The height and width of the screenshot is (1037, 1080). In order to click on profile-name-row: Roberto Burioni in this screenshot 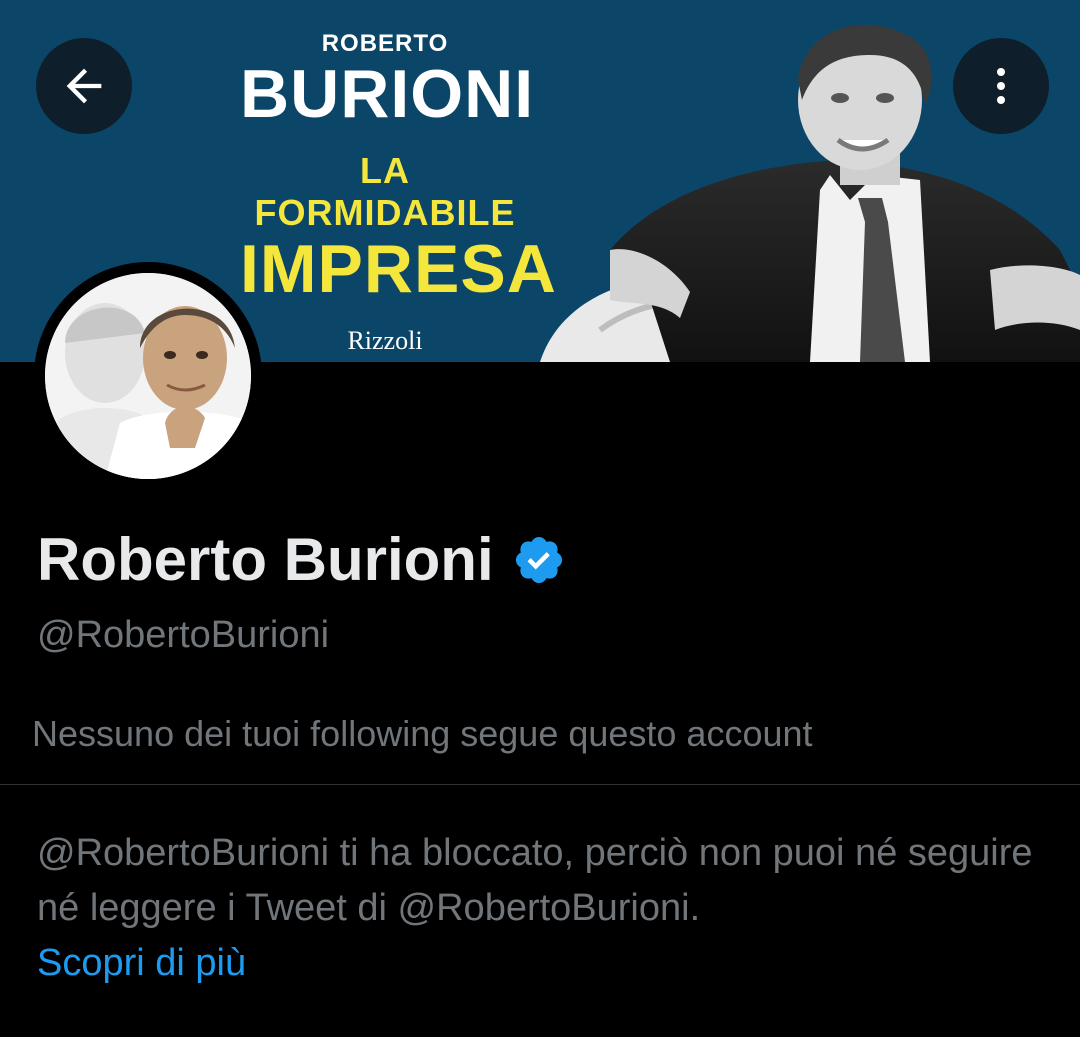, I will do `click(301, 559)`.